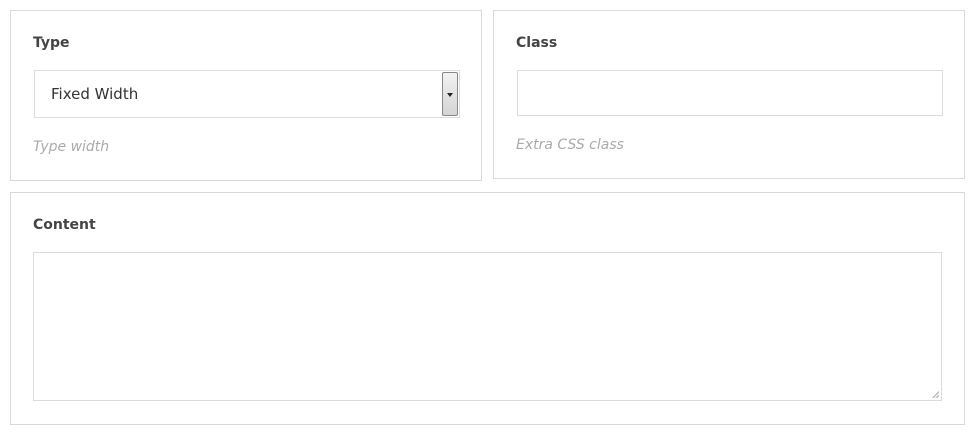  I want to click on type-select: Fixed Width, so click(247, 94).